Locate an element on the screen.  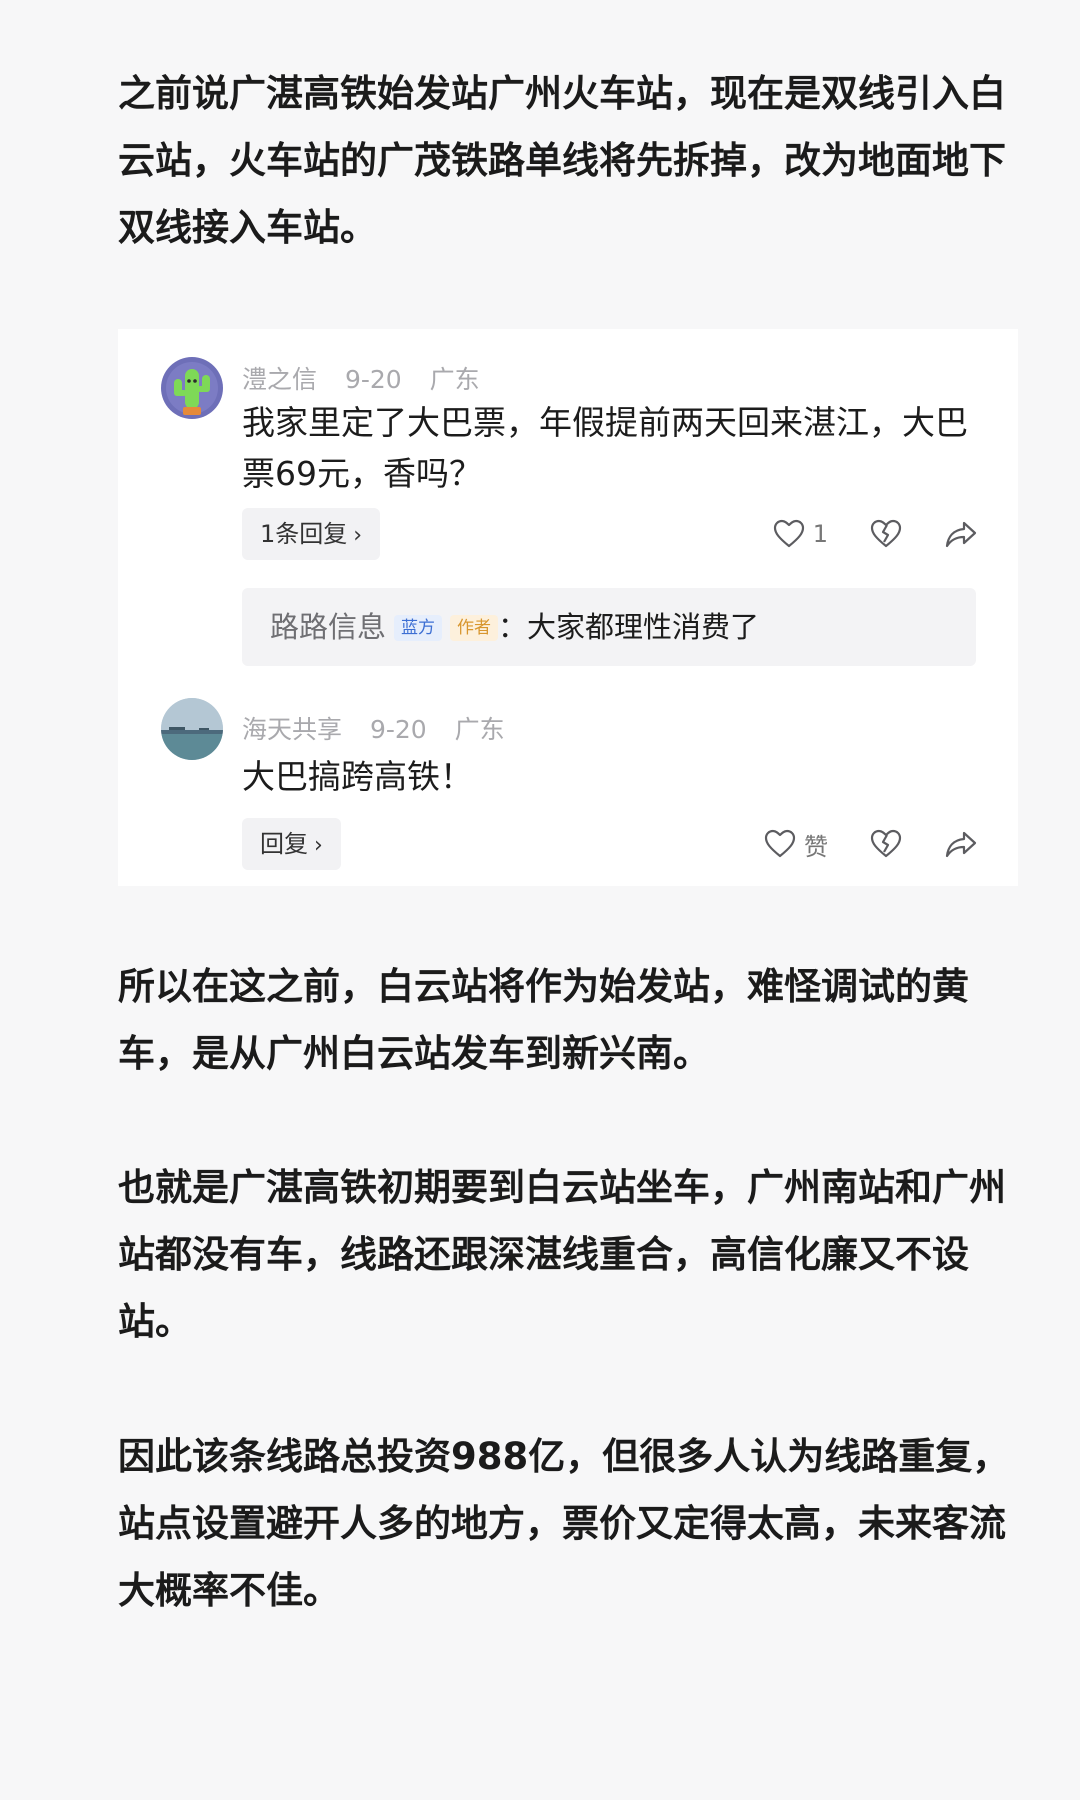
view-replies-label: 1条回复 is located at coordinates (304, 534).